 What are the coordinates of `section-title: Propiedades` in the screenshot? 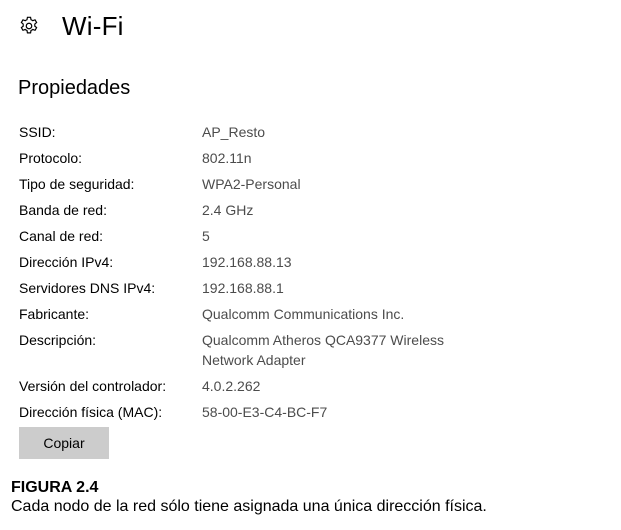 It's located at (74, 88).